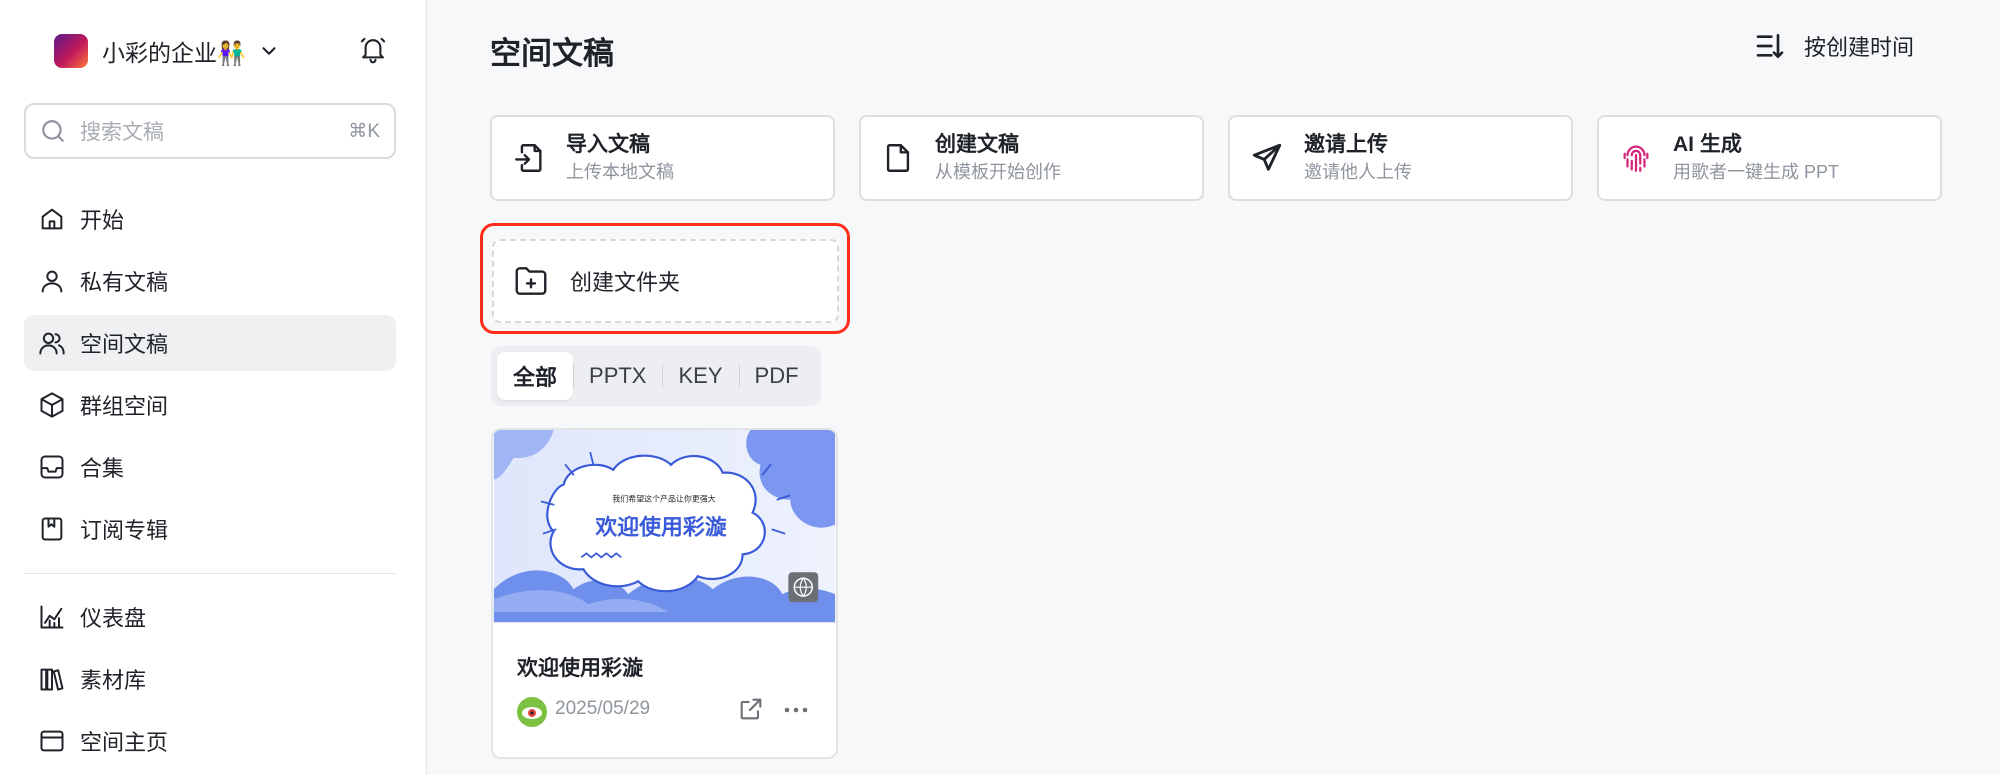 This screenshot has width=2000, height=775. What do you see at coordinates (52, 405) in the screenshot?
I see `cube-icon` at bounding box center [52, 405].